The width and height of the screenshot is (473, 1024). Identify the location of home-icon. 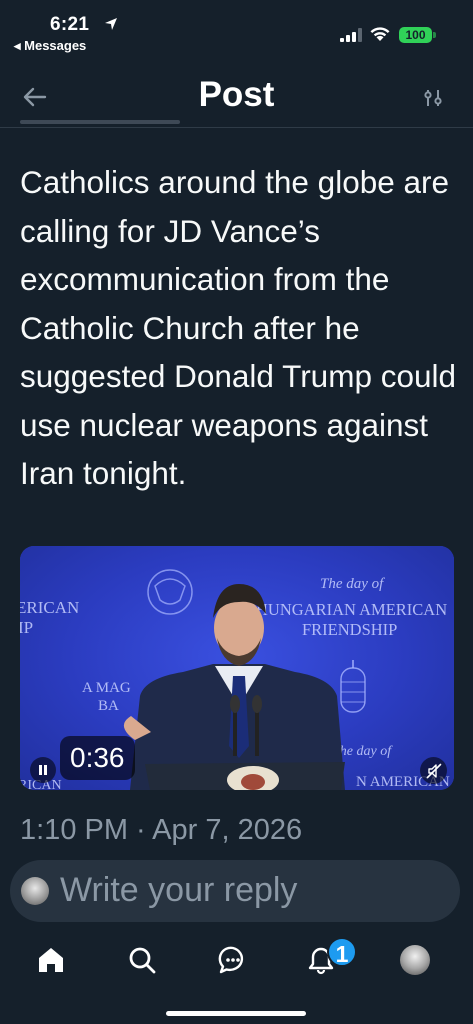
(51, 960).